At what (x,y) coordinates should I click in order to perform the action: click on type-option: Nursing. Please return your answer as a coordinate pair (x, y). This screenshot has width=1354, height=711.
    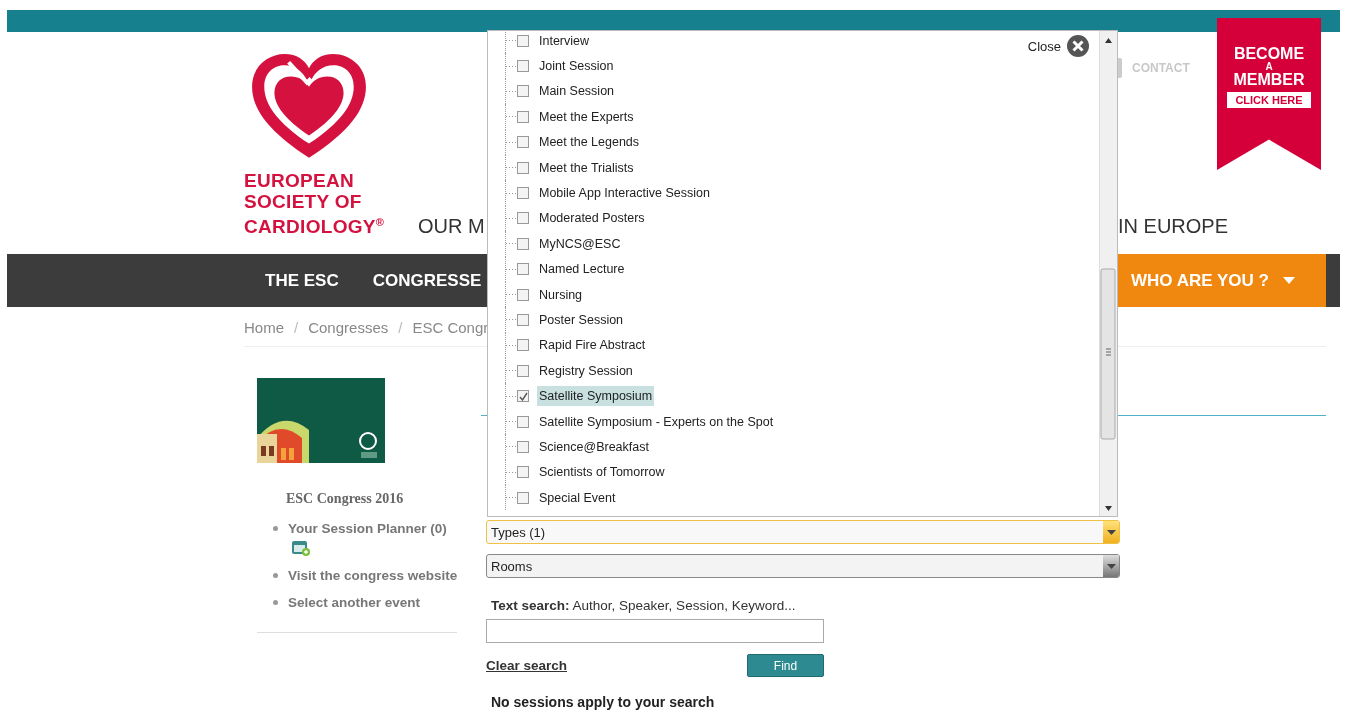
    Looking at the image, I should click on (561, 294).